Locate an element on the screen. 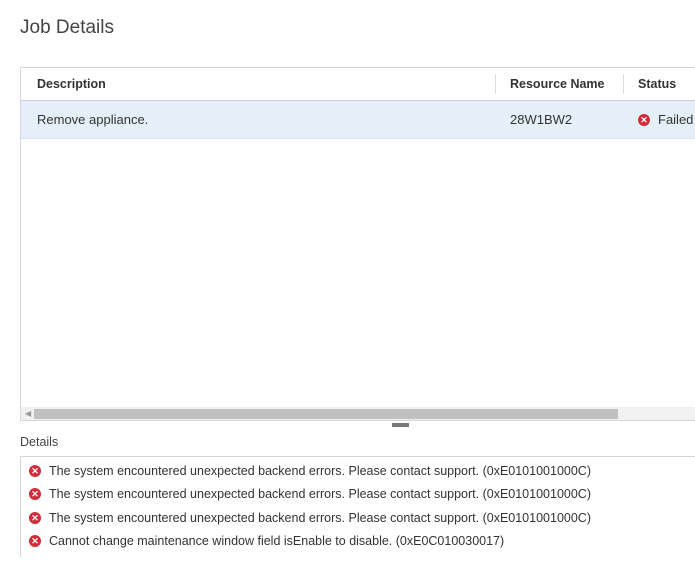 This screenshot has height=577, width=695. column-header-status: Status is located at coordinates (657, 84).